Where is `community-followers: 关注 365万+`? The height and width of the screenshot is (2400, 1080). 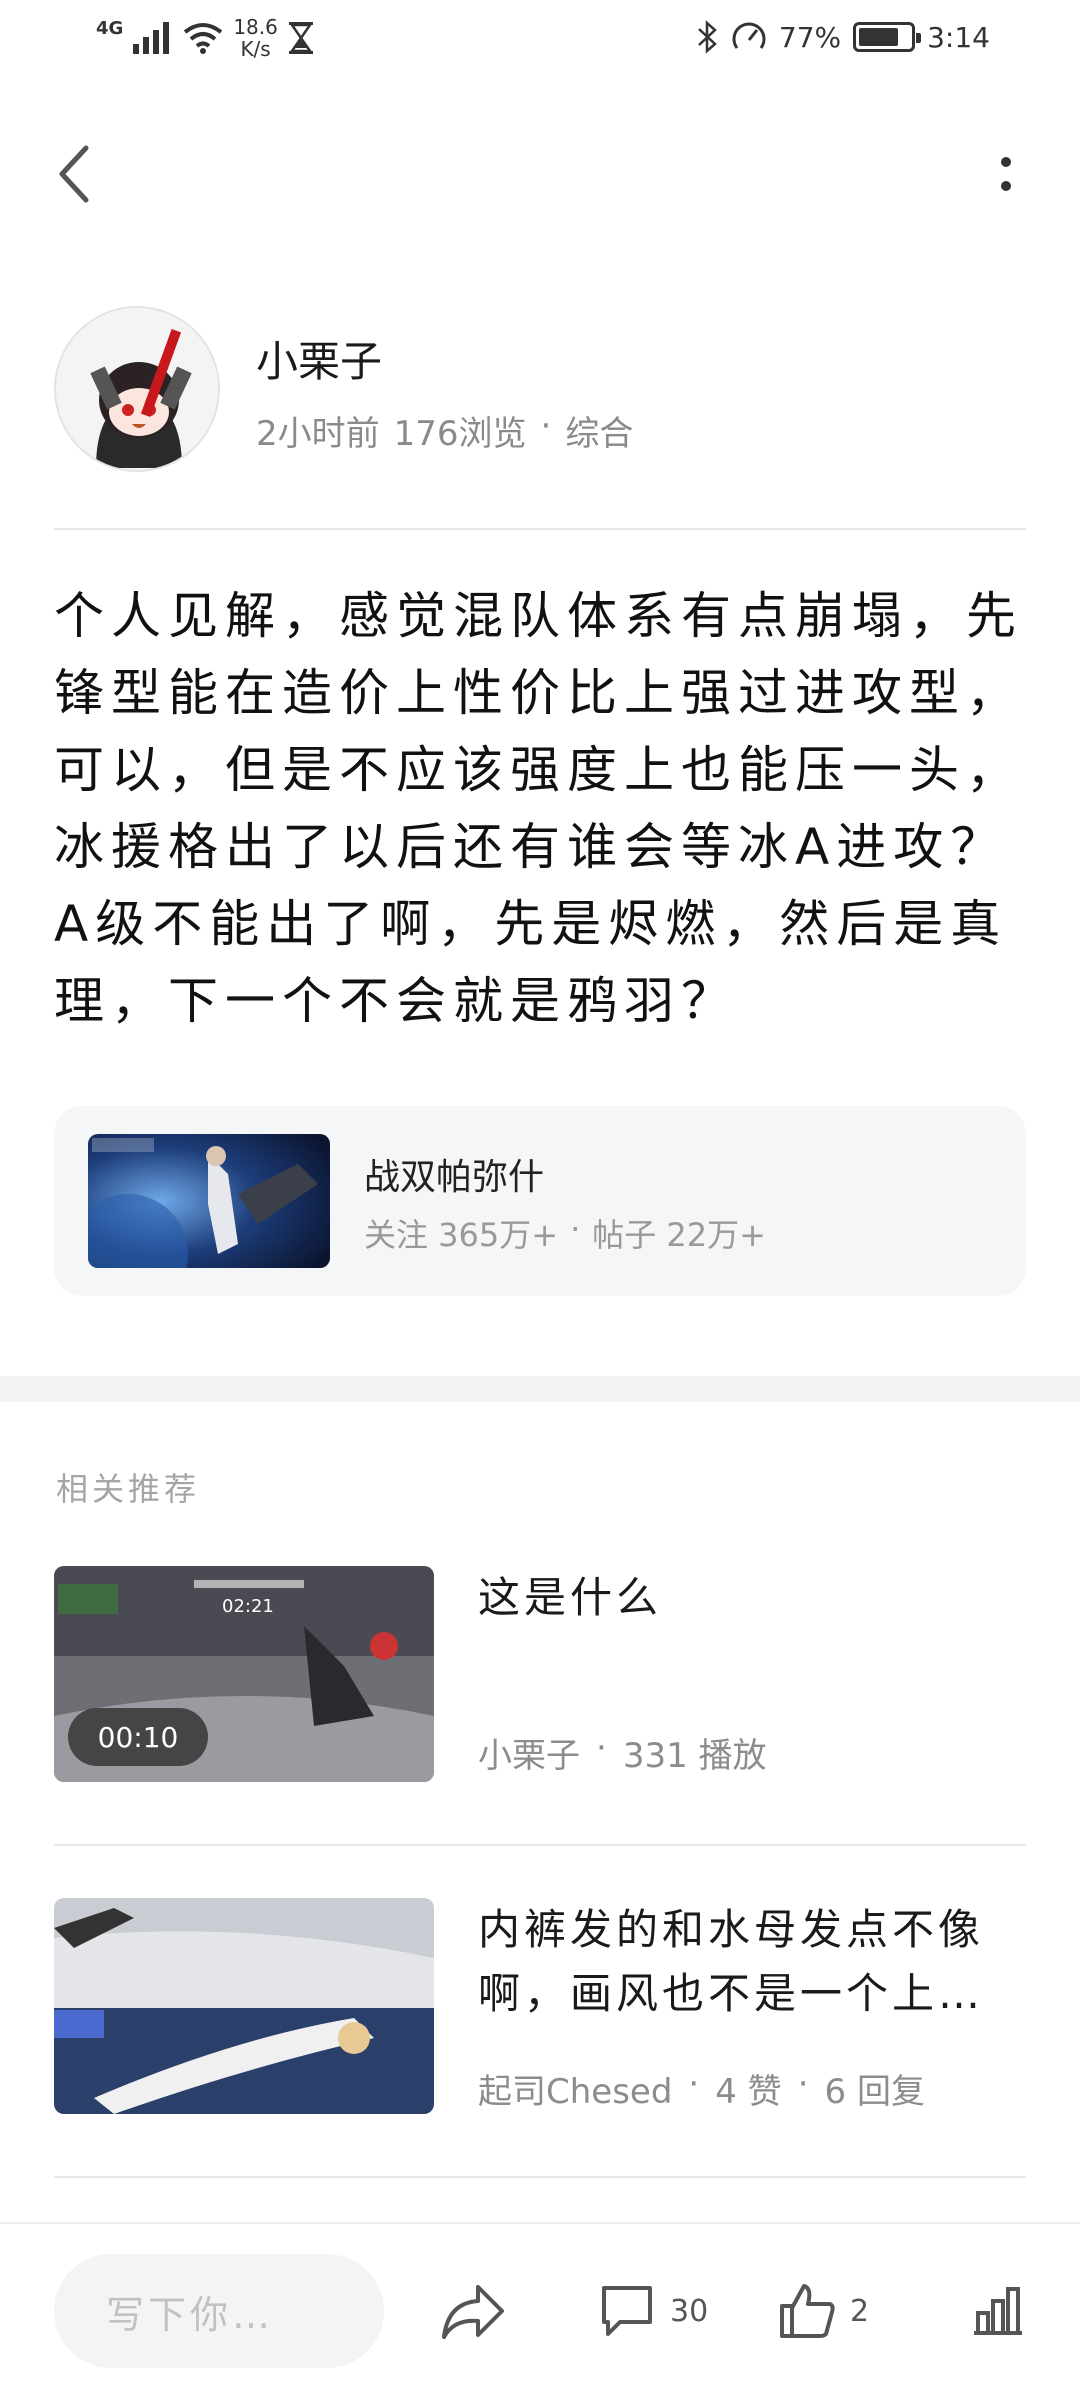
community-followers: 关注 365万+ is located at coordinates (461, 1235).